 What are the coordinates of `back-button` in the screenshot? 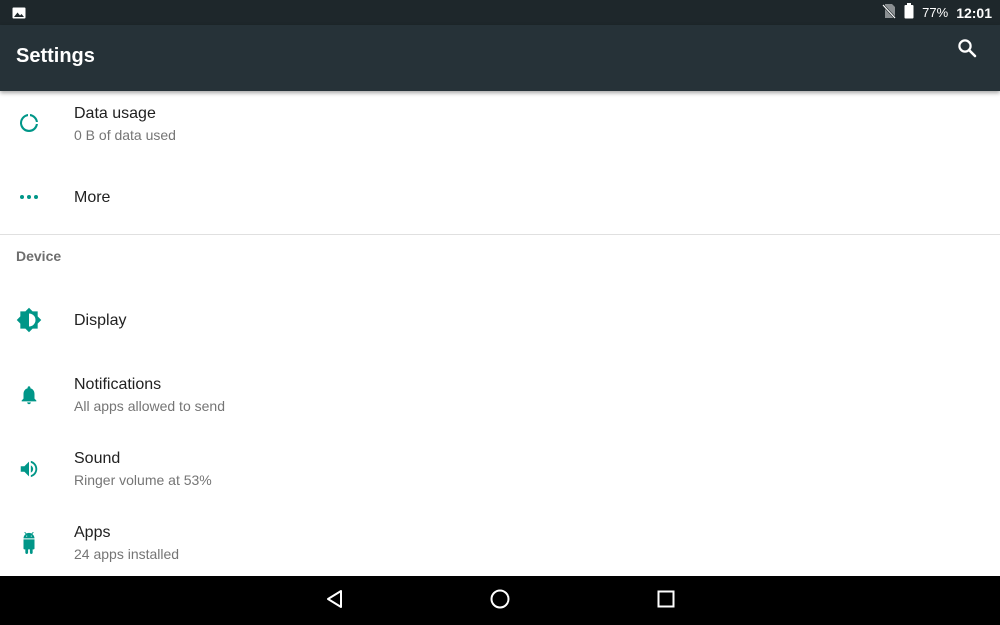 It's located at (335, 601).